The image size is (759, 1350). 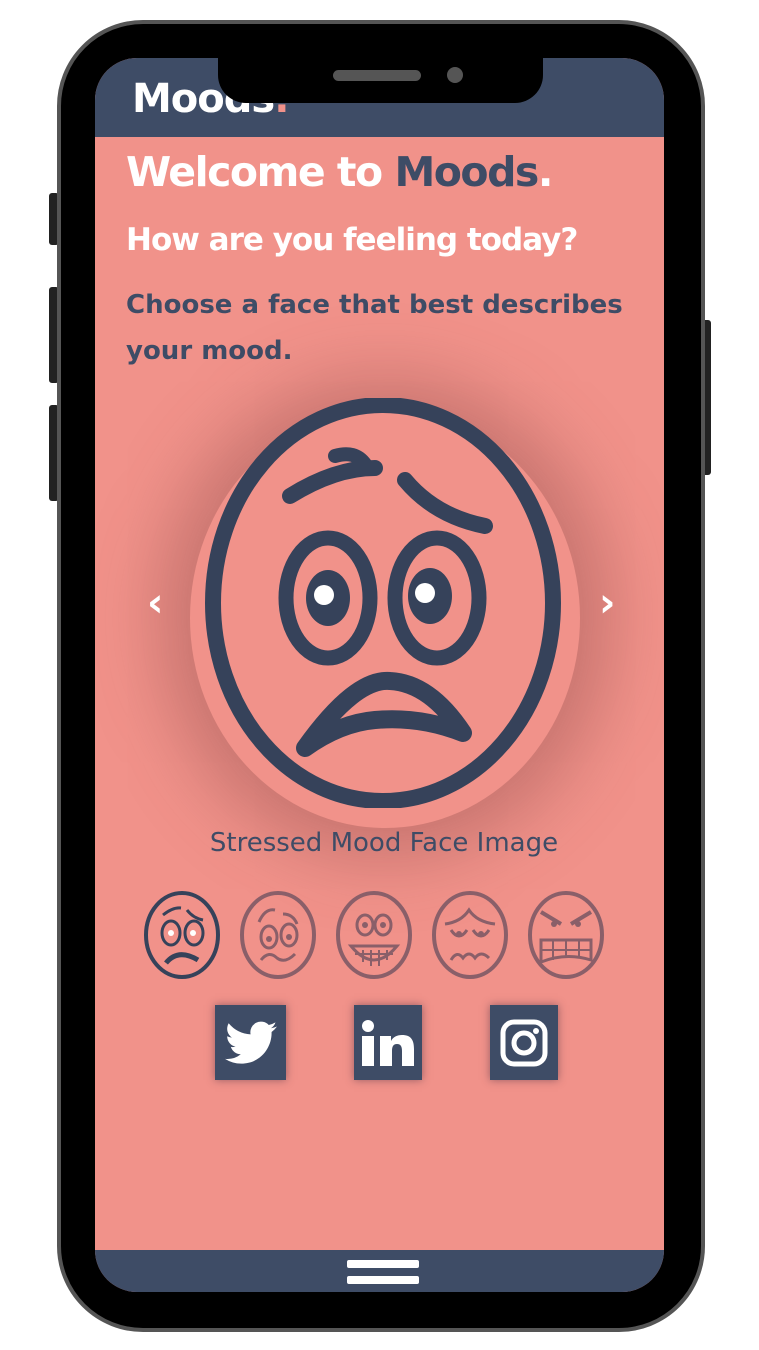 What do you see at coordinates (377, 75) in the screenshot?
I see `speaker` at bounding box center [377, 75].